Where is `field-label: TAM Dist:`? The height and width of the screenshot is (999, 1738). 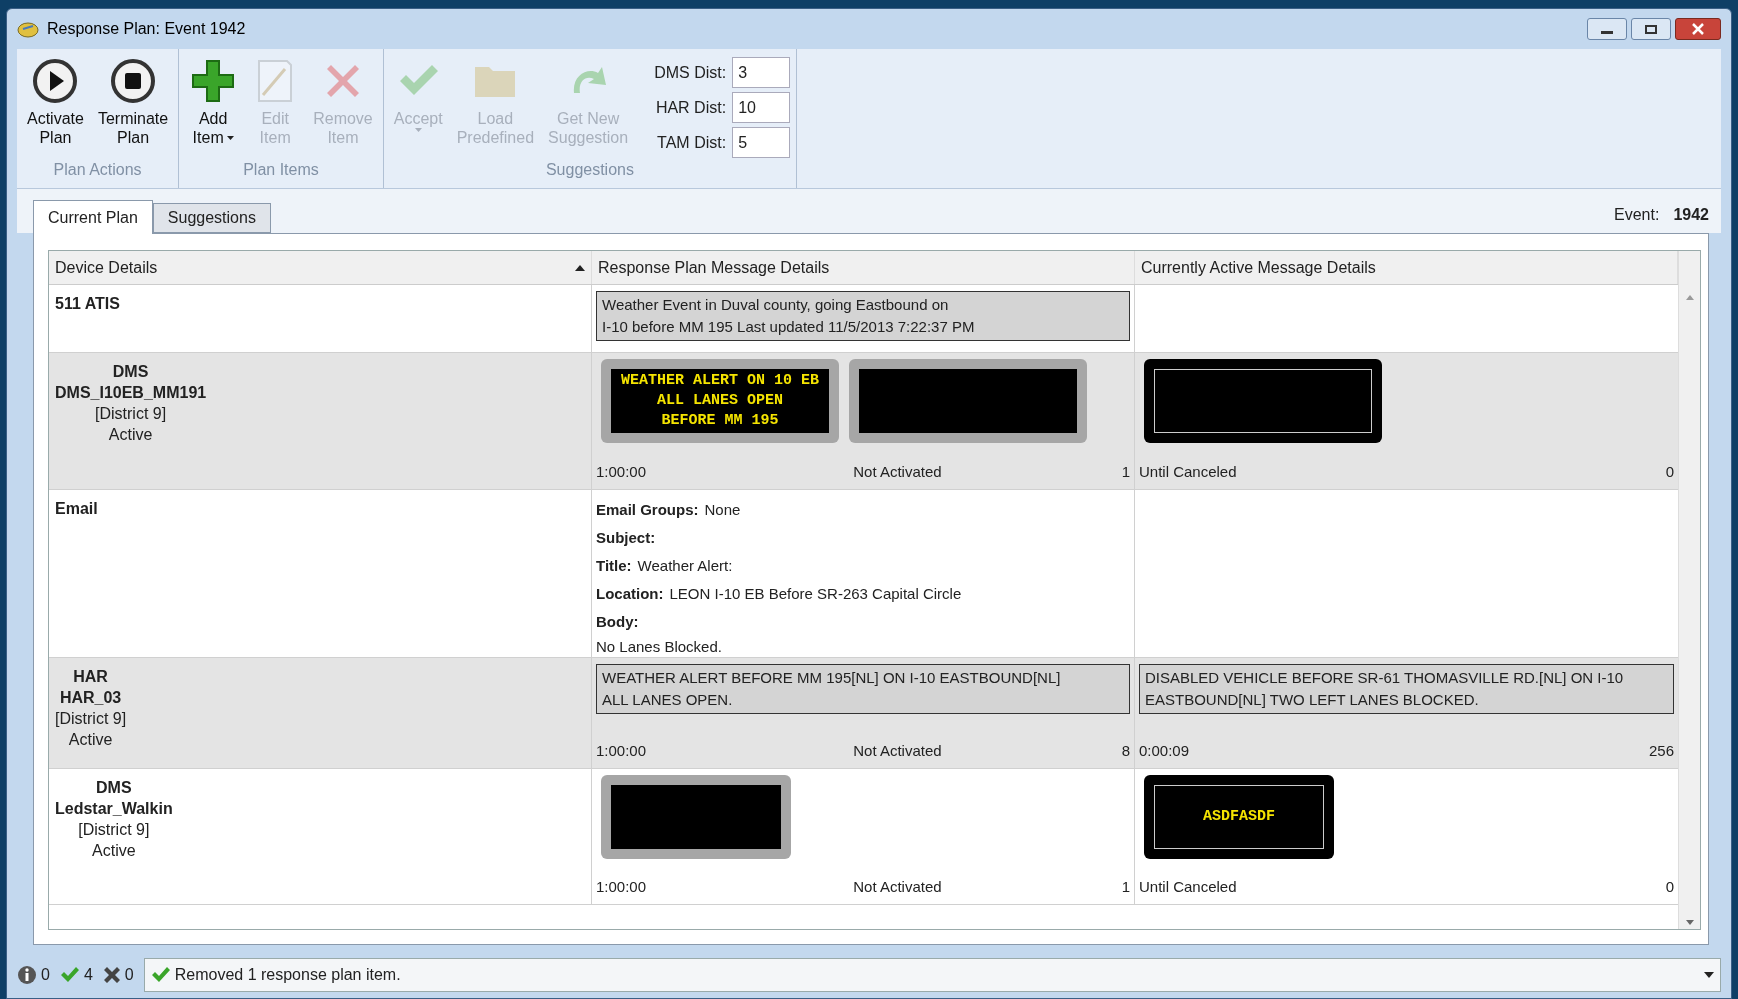 field-label: TAM Dist: is located at coordinates (691, 142).